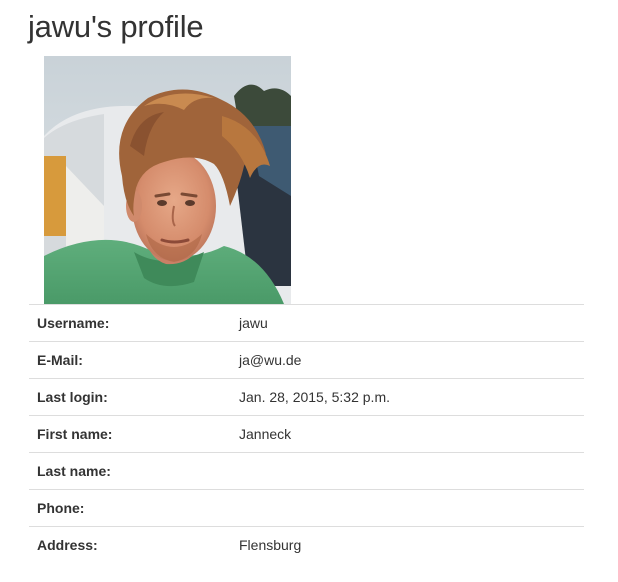 The height and width of the screenshot is (582, 618). I want to click on first-name-value: Janneck, so click(403, 434).